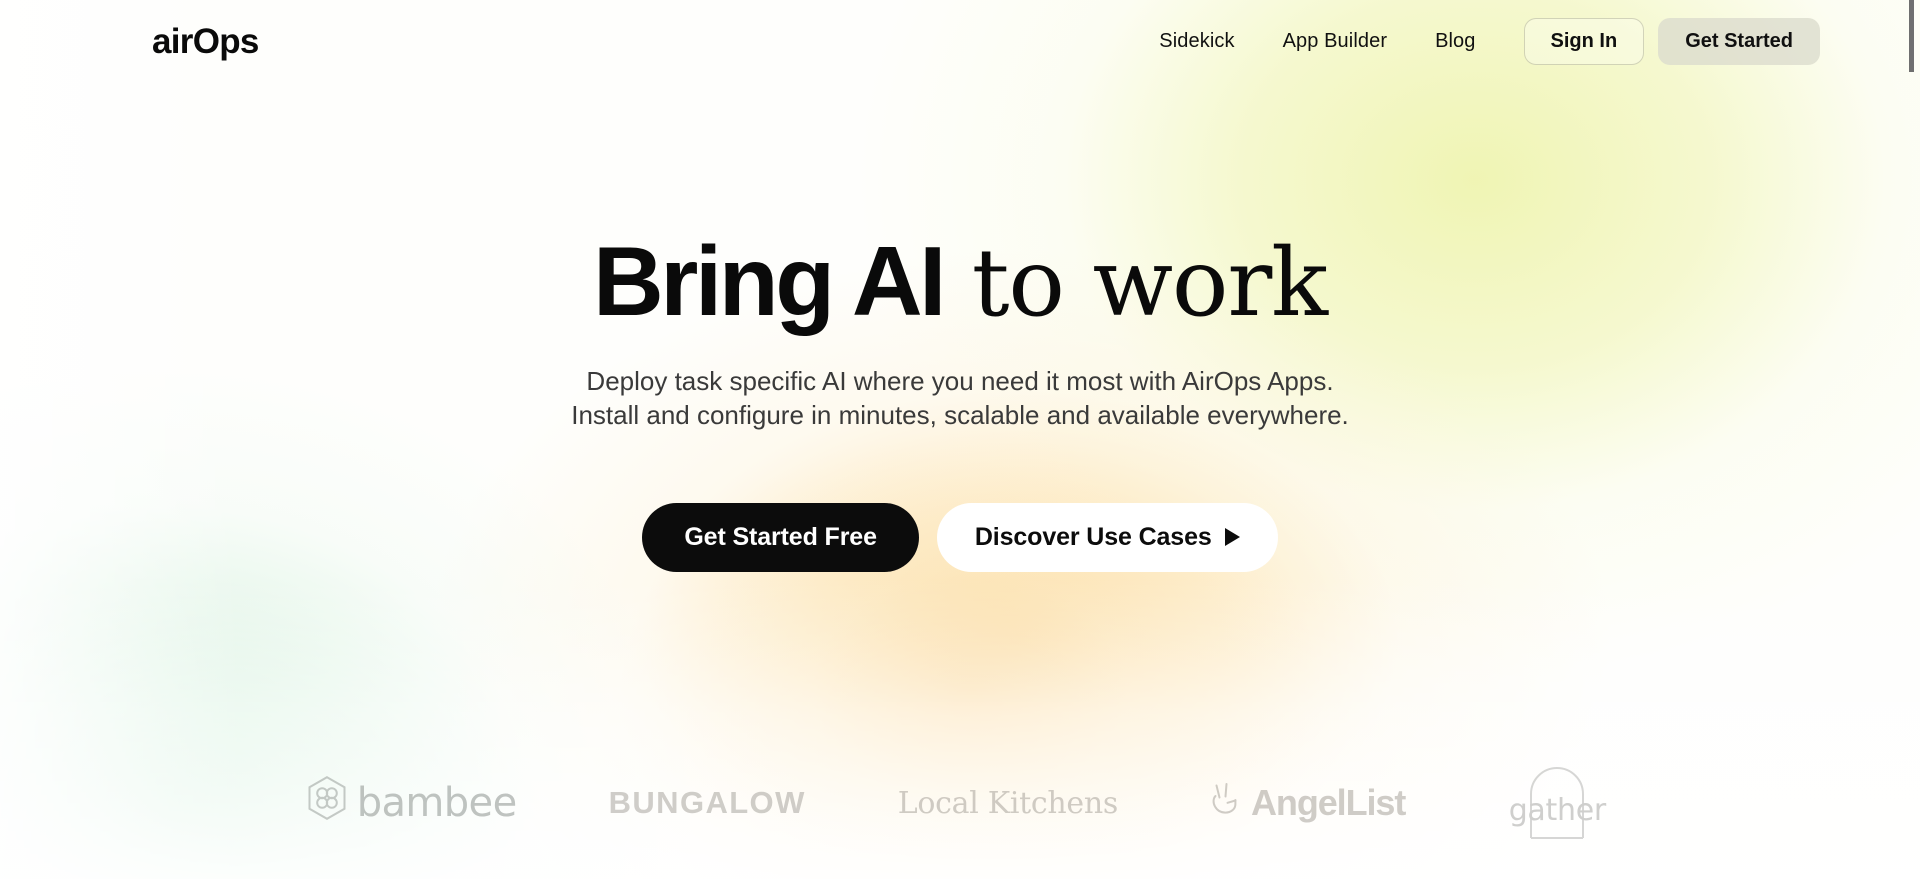 Image resolution: width=1920 pixels, height=879 pixels. Describe the element at coordinates (1093, 536) in the screenshot. I see `discover-use-cases-label: Discover Use Cases` at that location.